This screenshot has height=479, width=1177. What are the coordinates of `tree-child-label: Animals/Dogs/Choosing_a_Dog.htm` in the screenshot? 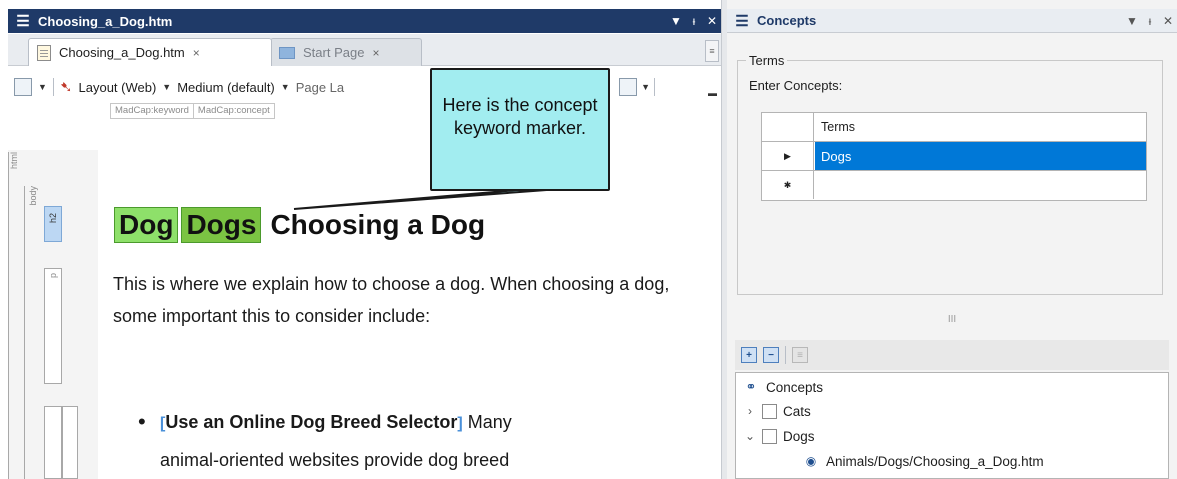 It's located at (935, 461).